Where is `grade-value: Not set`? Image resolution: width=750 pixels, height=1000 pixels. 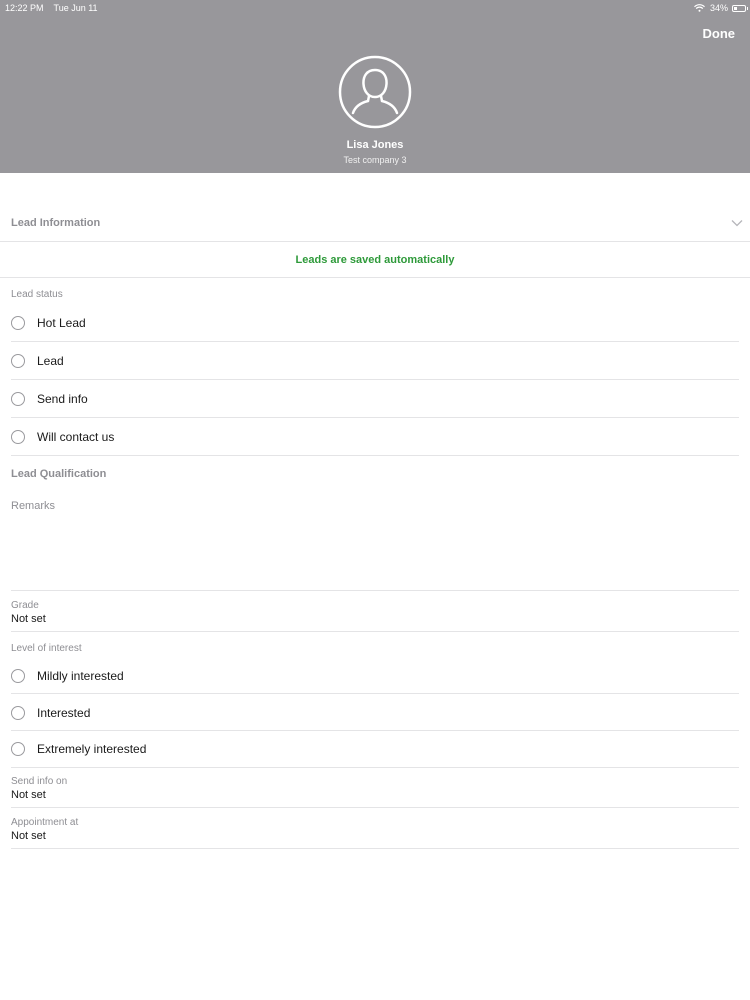
grade-value: Not set is located at coordinates (28, 619).